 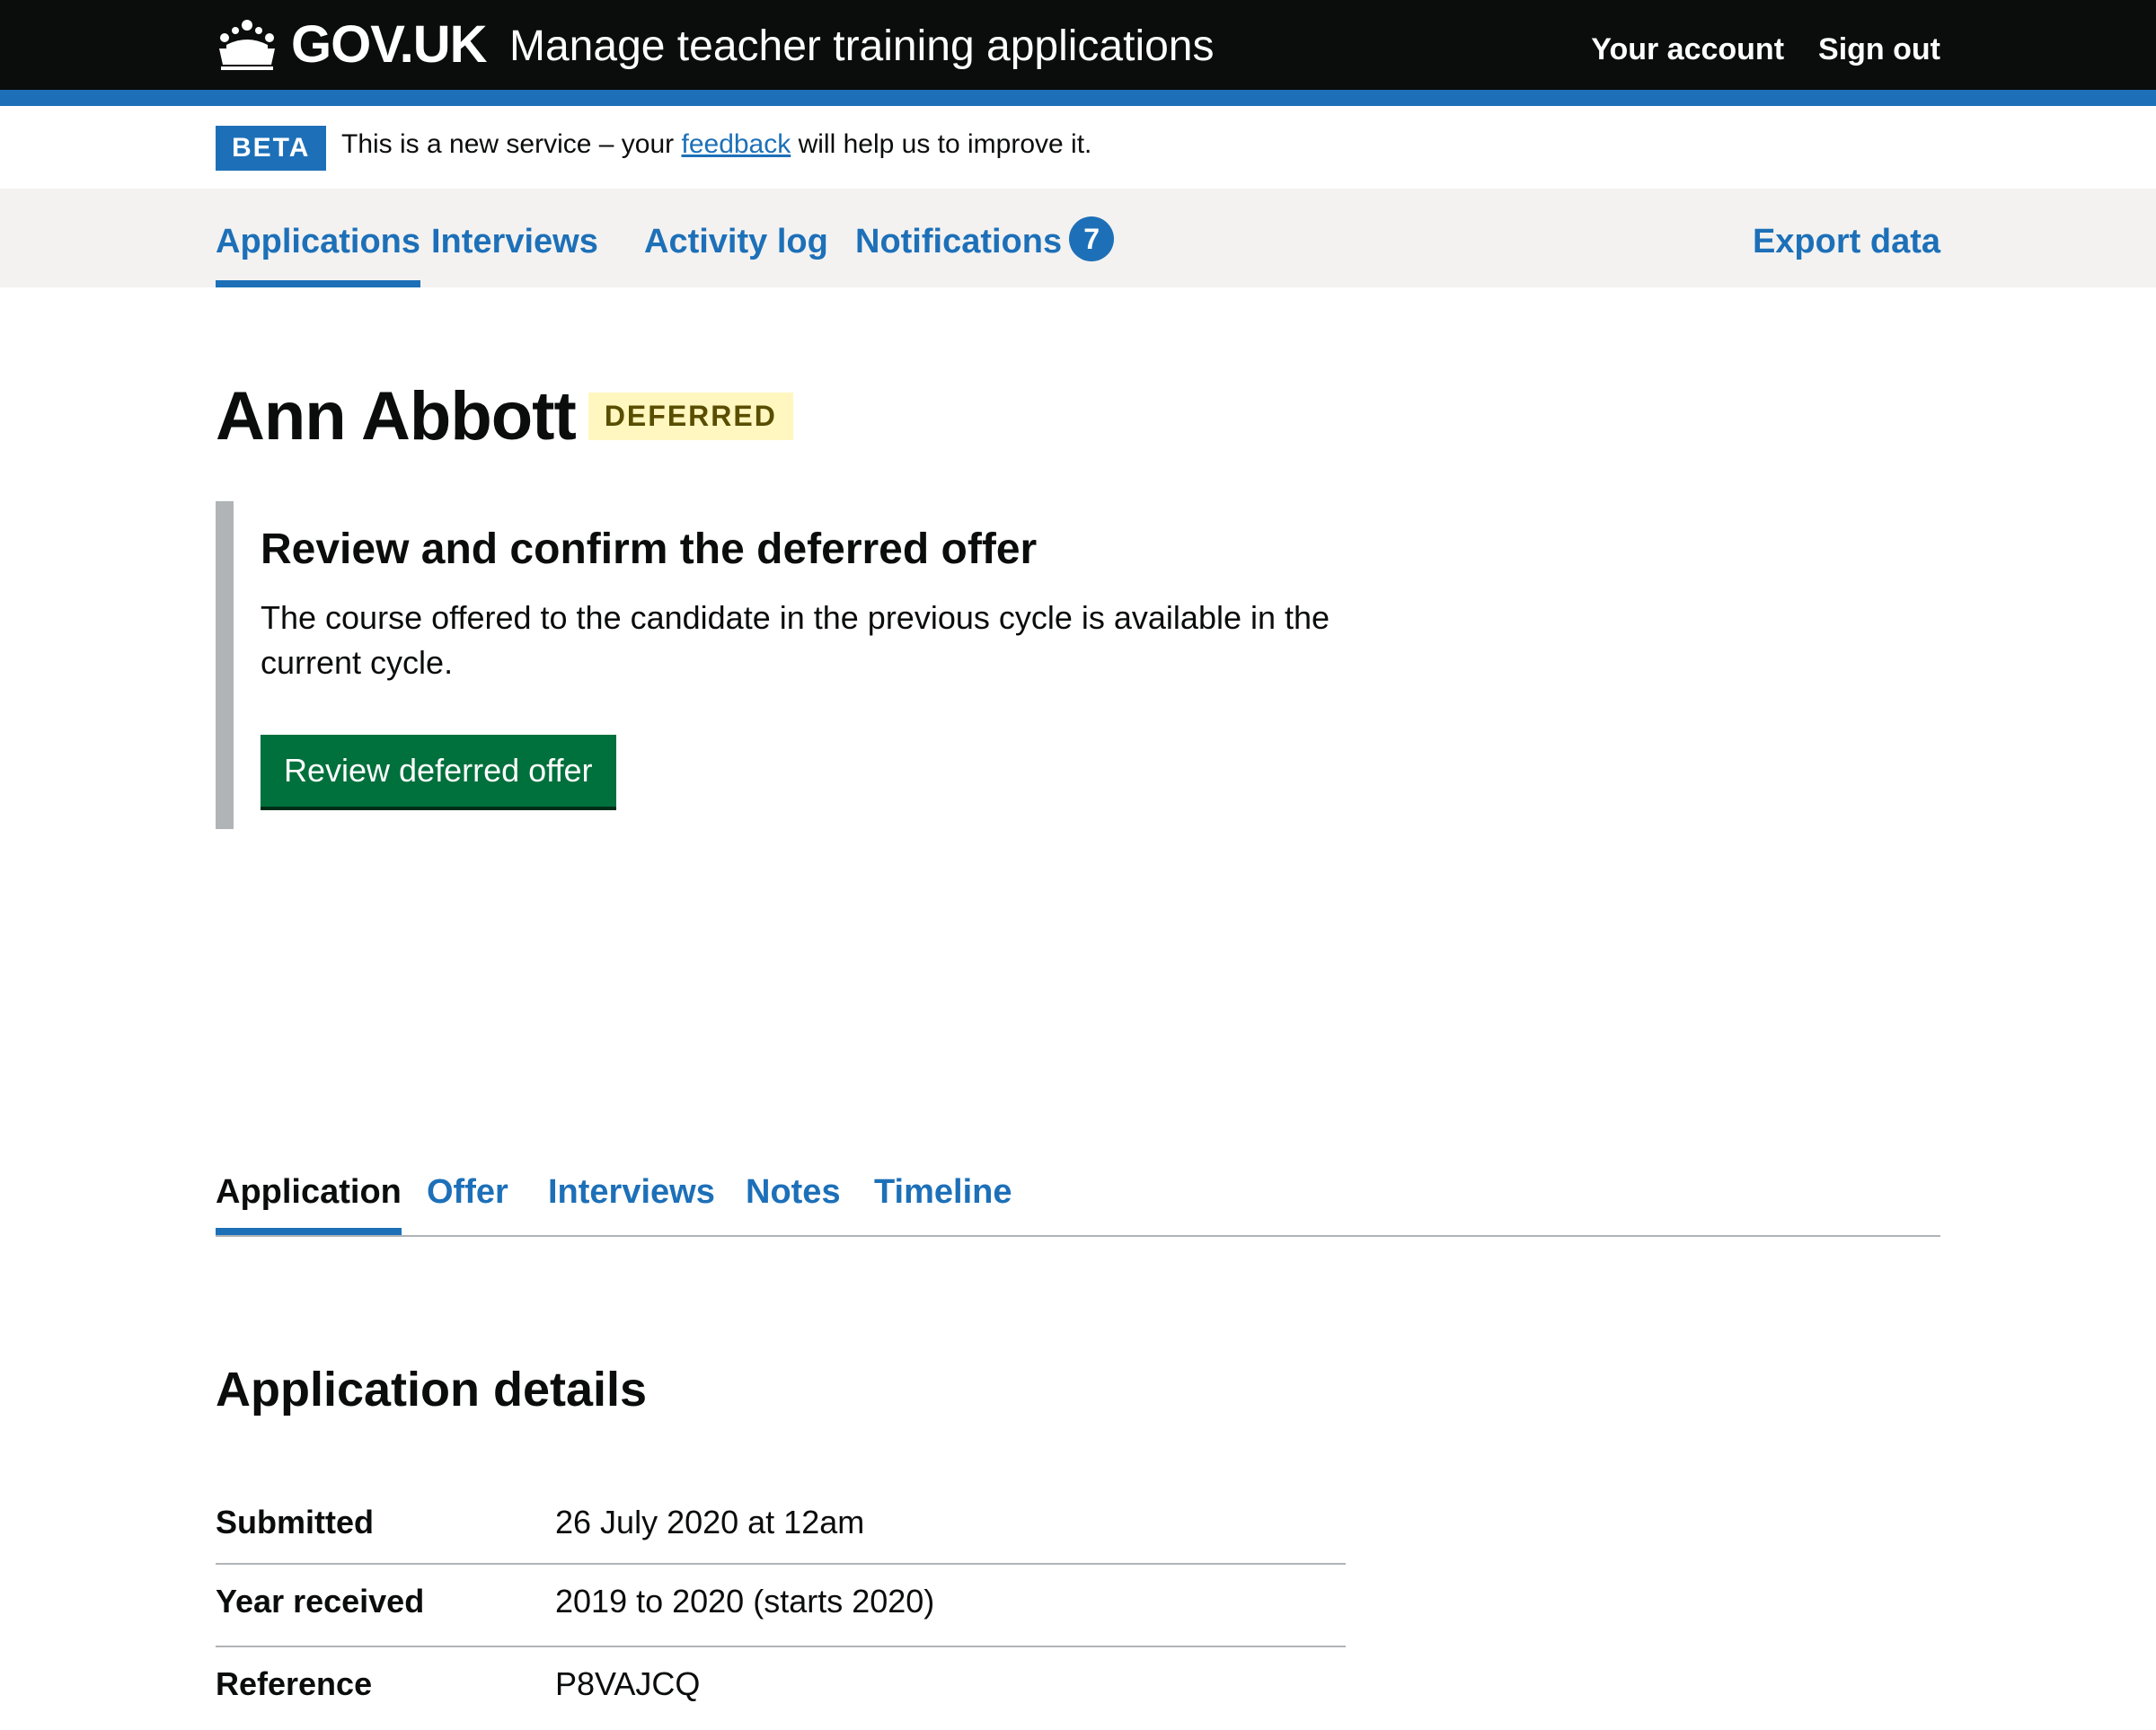 I want to click on summary-value: P8VAJCQ, so click(x=628, y=1683).